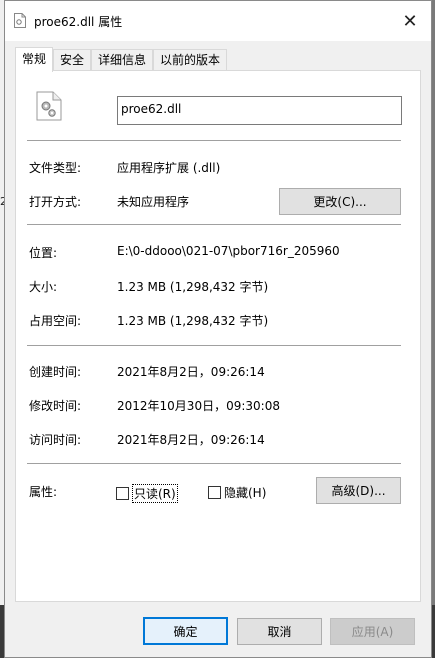 Image resolution: width=435 pixels, height=658 pixels. What do you see at coordinates (218, 21) in the screenshot?
I see `title-bar: proe62.dll 属性 ✕` at bounding box center [218, 21].